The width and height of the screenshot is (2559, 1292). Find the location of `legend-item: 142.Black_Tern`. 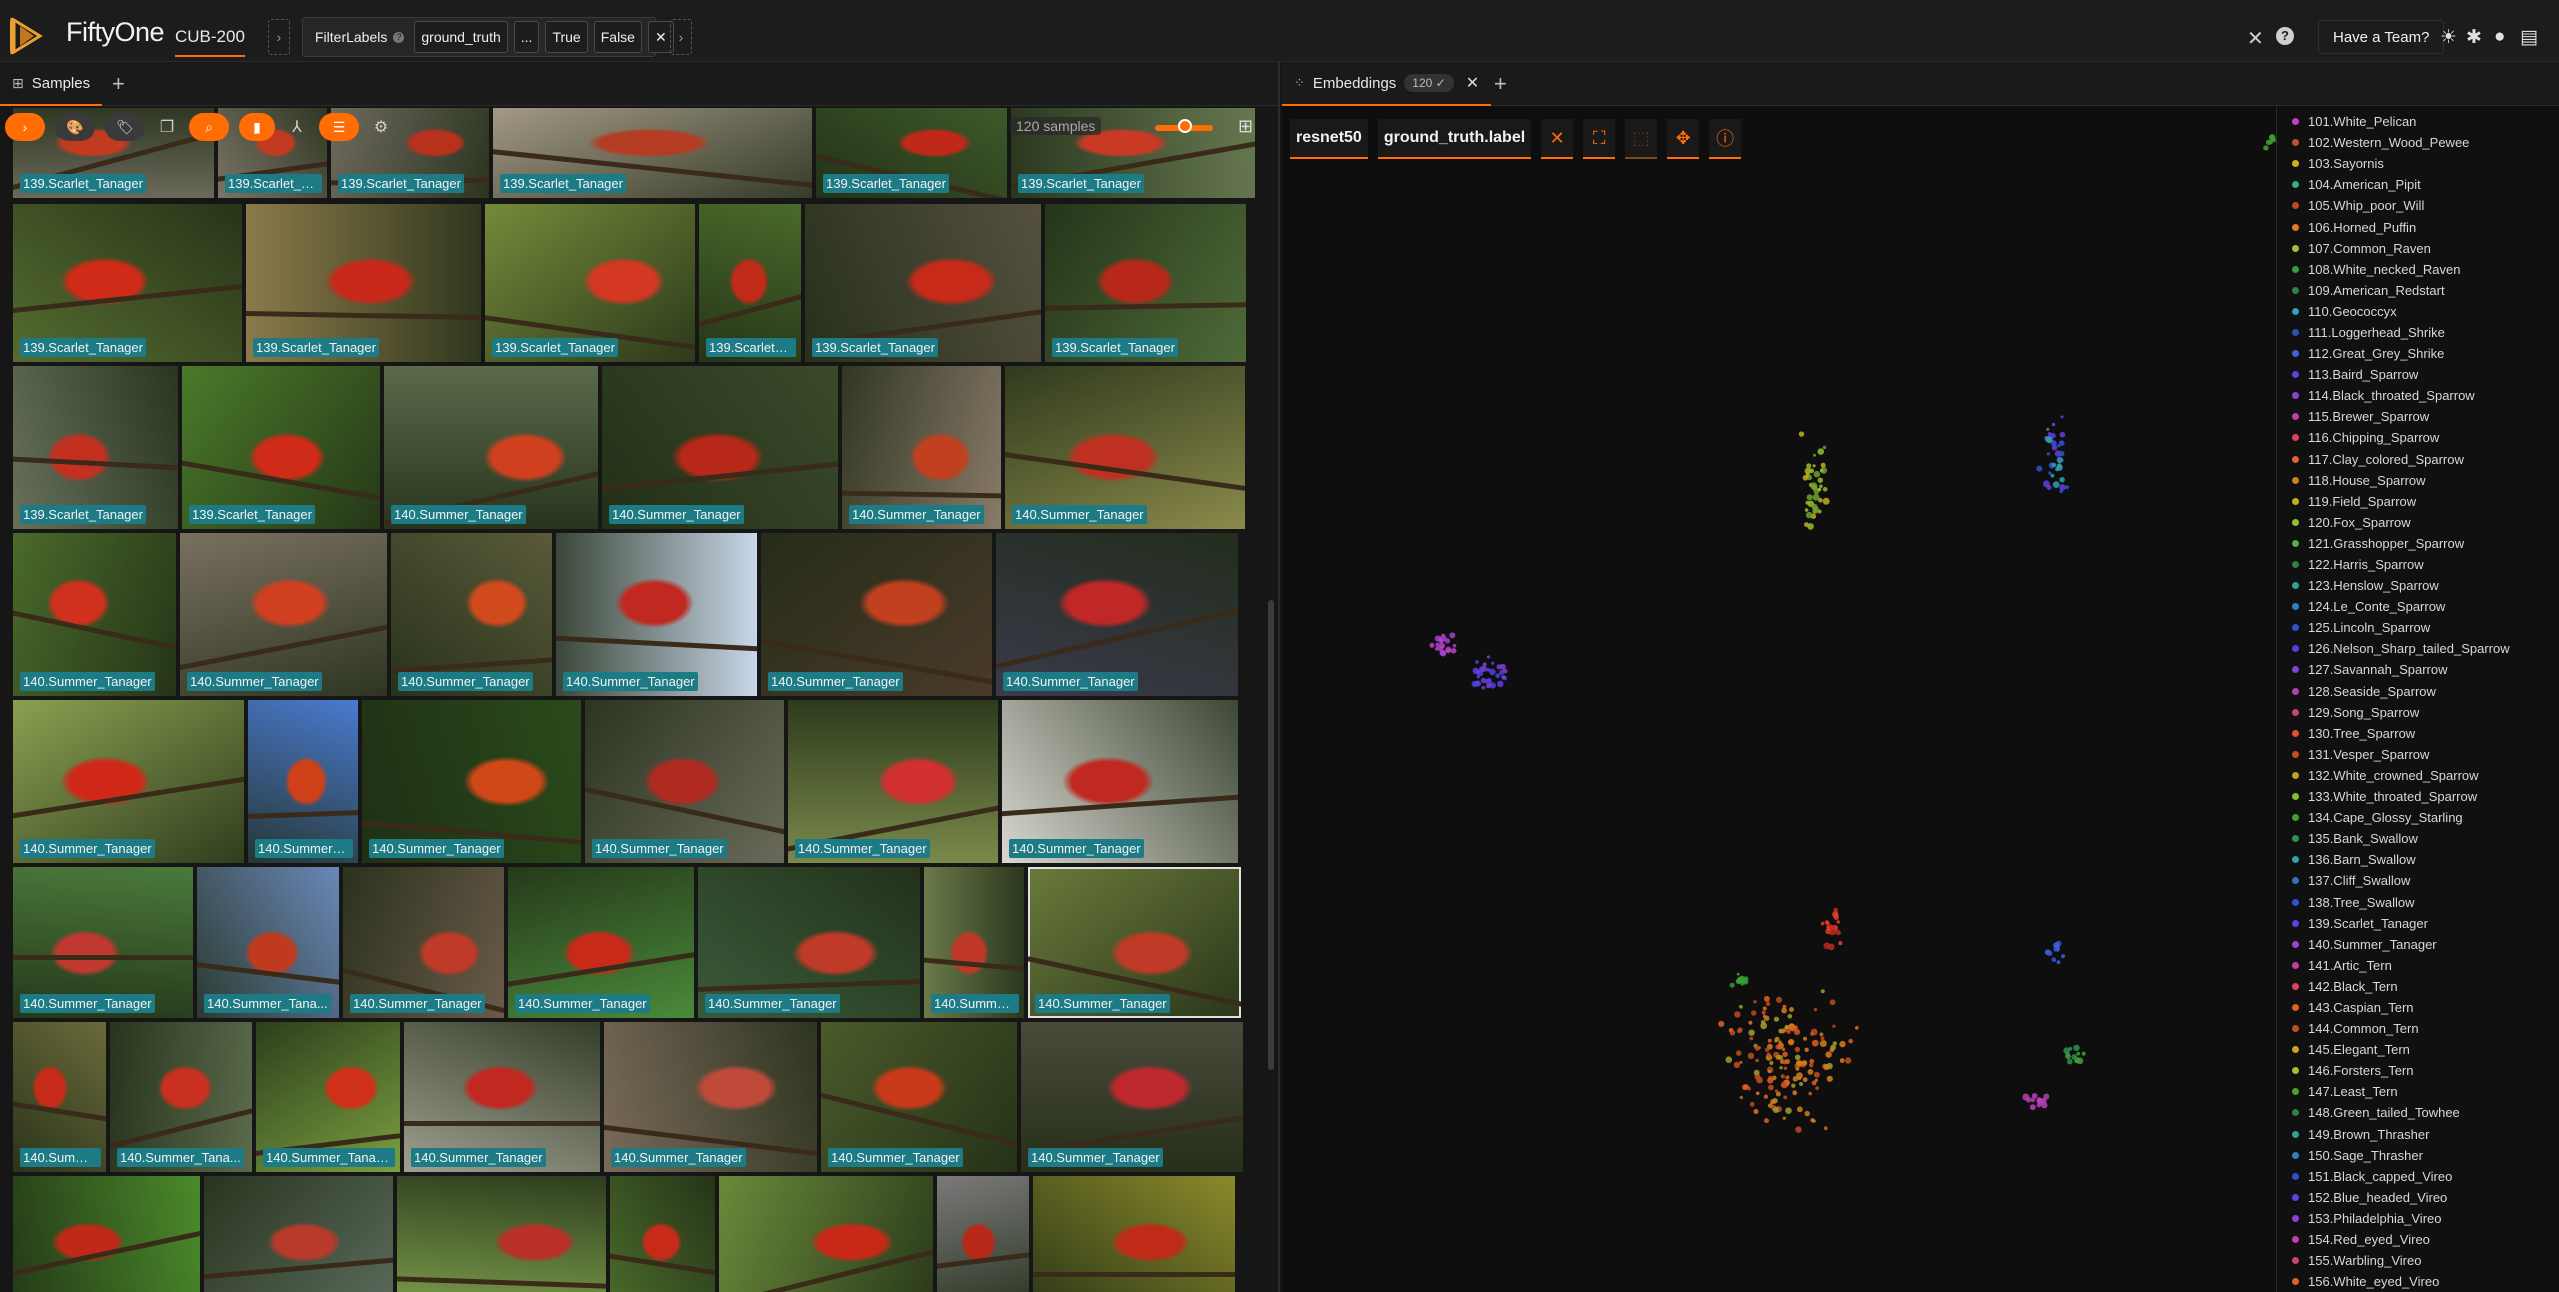

legend-item: 142.Black_Tern is located at coordinates (2418, 986).